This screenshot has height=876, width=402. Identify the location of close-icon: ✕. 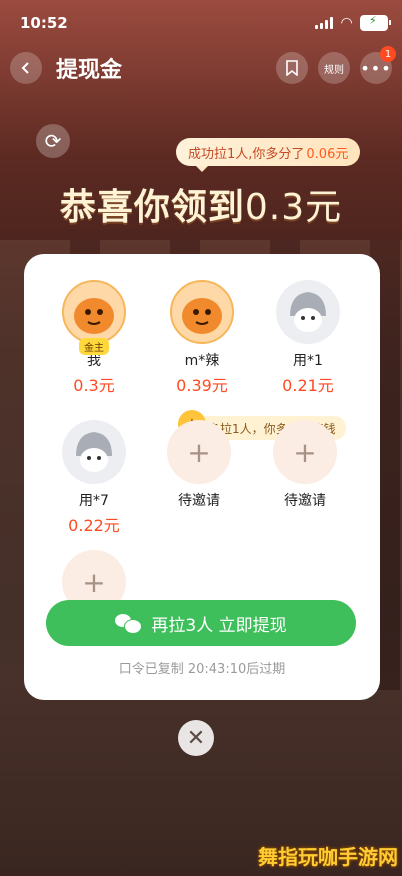
(196, 738).